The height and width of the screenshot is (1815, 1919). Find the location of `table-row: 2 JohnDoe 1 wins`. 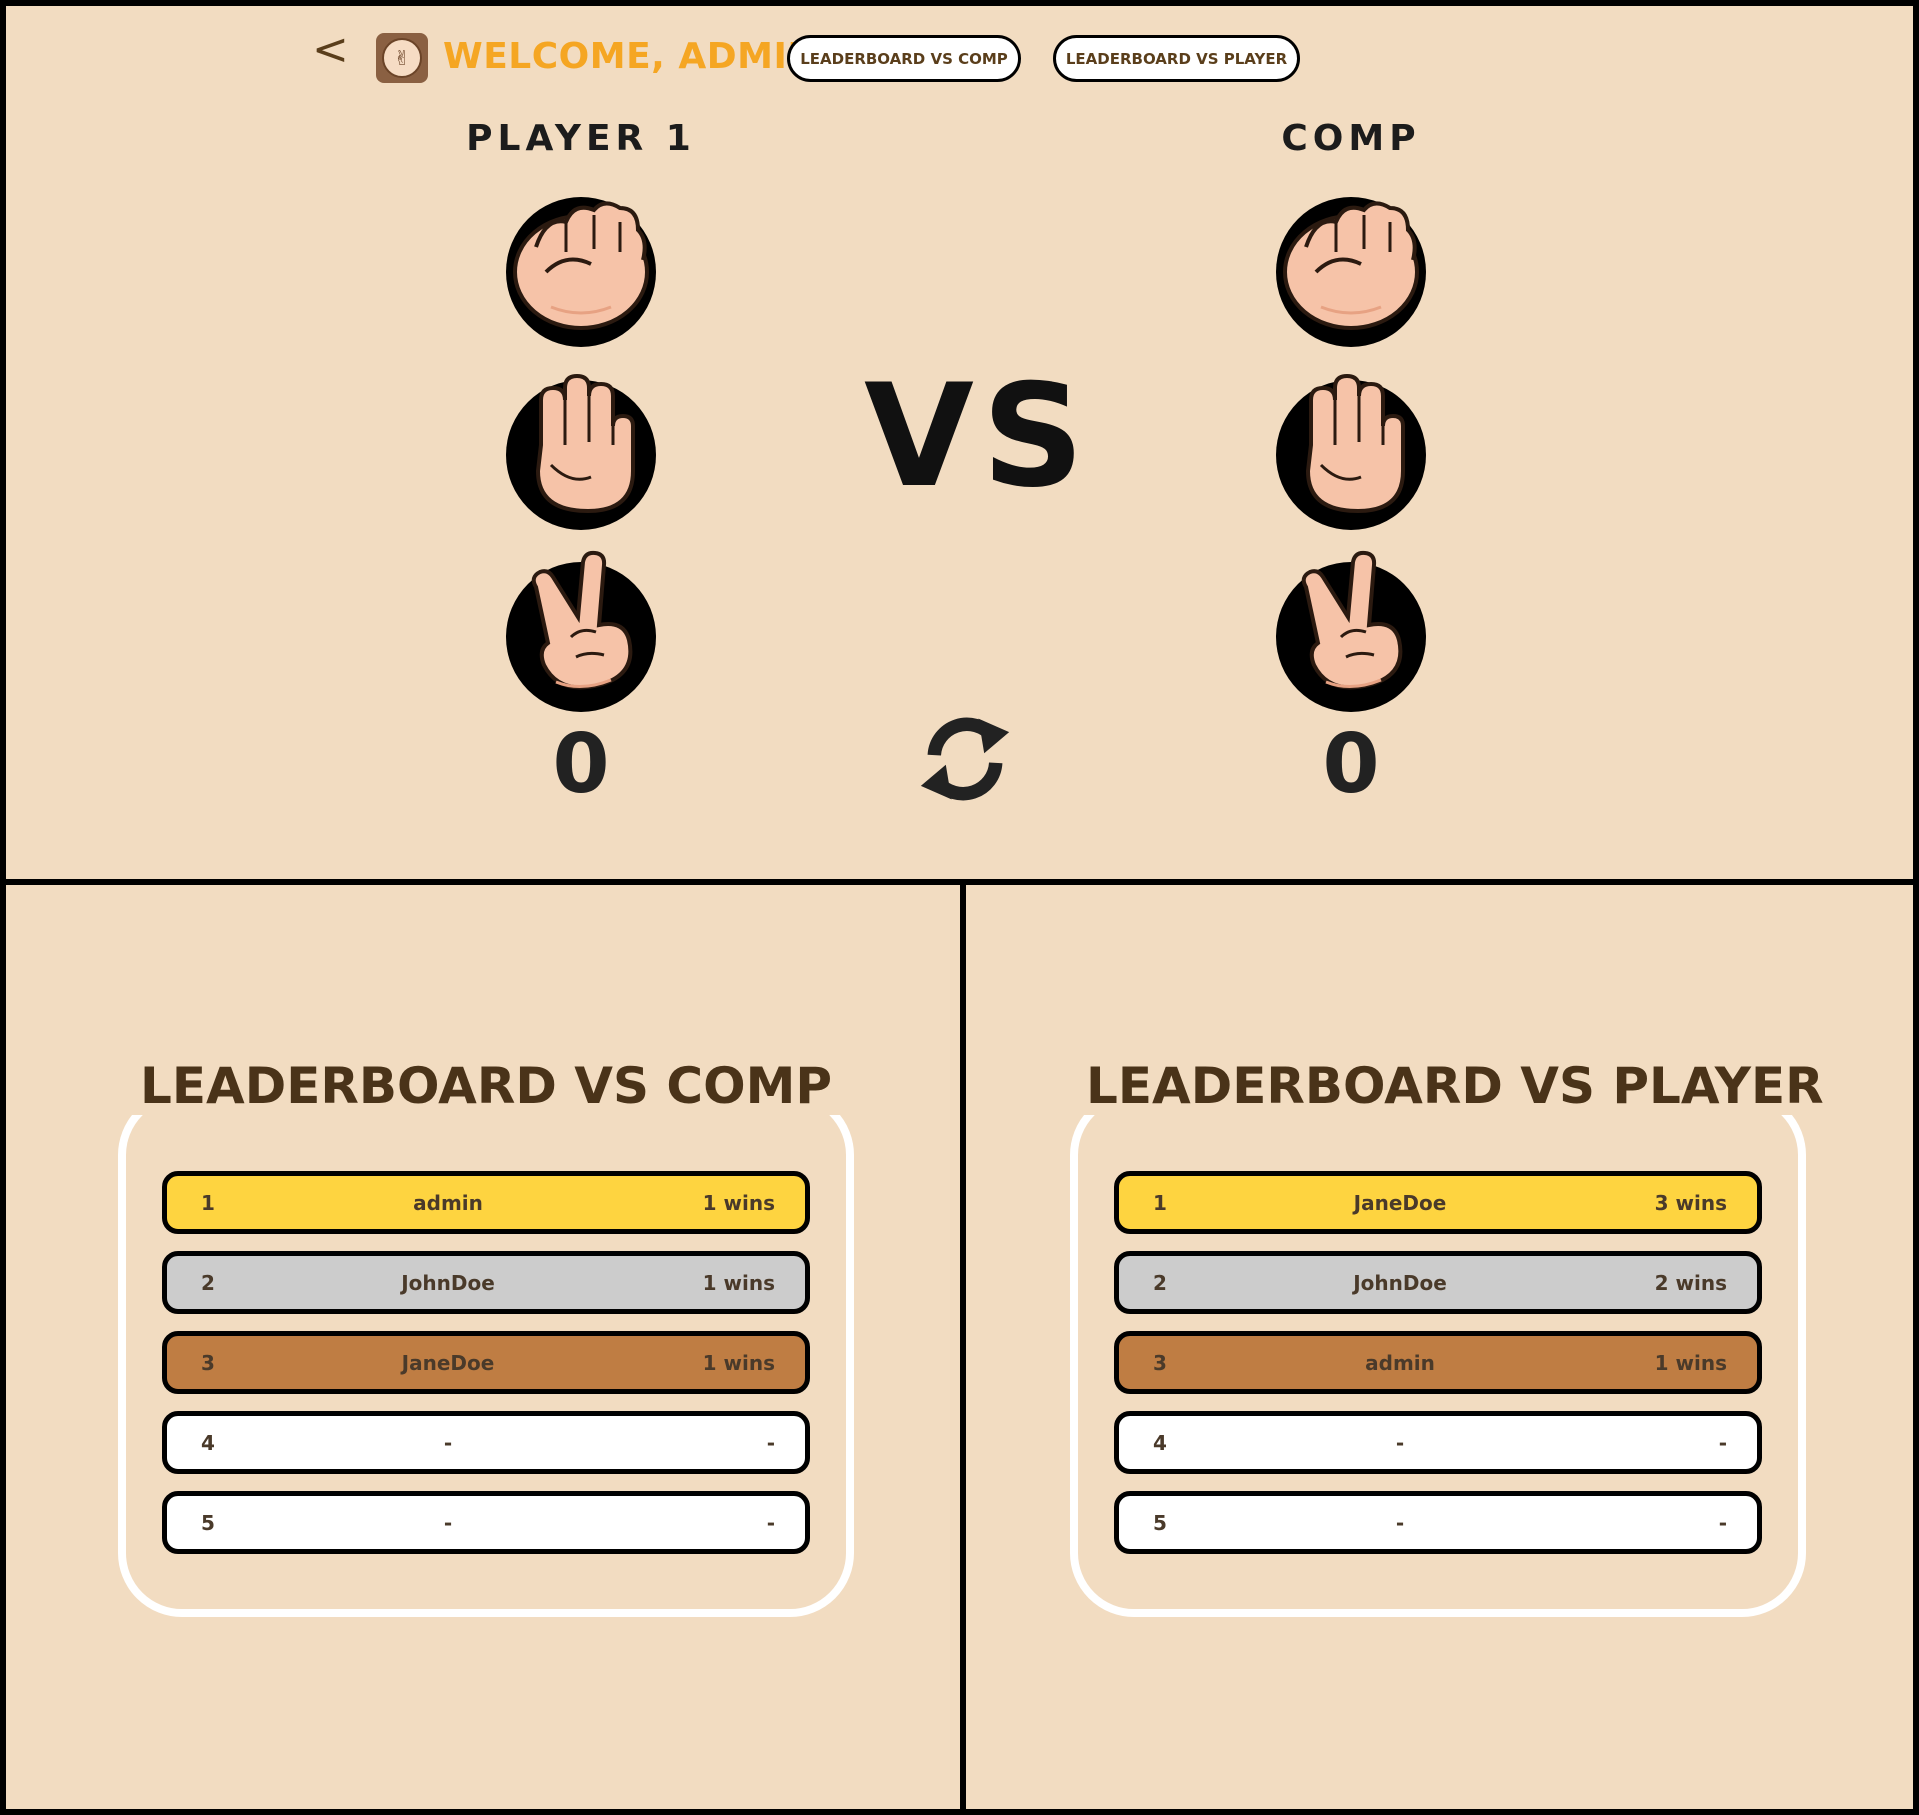

table-row: 2 JohnDoe 1 wins is located at coordinates (486, 1282).